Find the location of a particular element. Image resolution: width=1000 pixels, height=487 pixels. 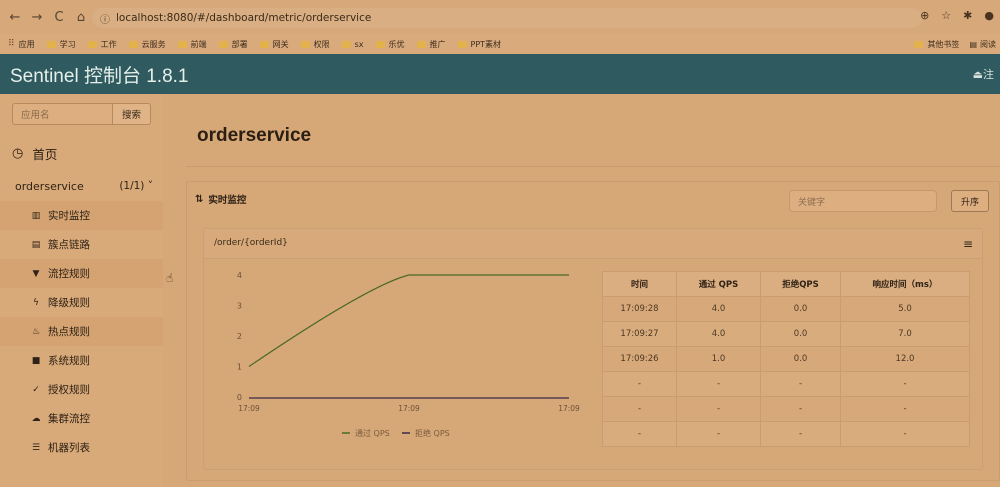

table-row: 17:09:28 4.0 0.0 5.0 is located at coordinates (786, 309).